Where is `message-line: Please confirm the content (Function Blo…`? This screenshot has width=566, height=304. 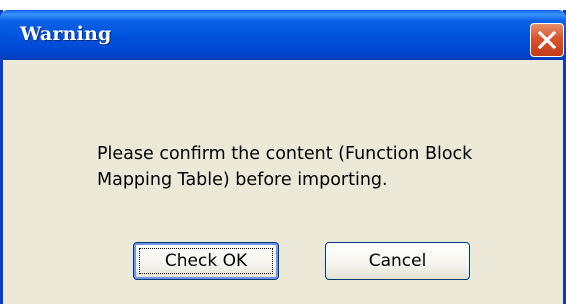
message-line: Please confirm the content (Function Blo… is located at coordinates (285, 154).